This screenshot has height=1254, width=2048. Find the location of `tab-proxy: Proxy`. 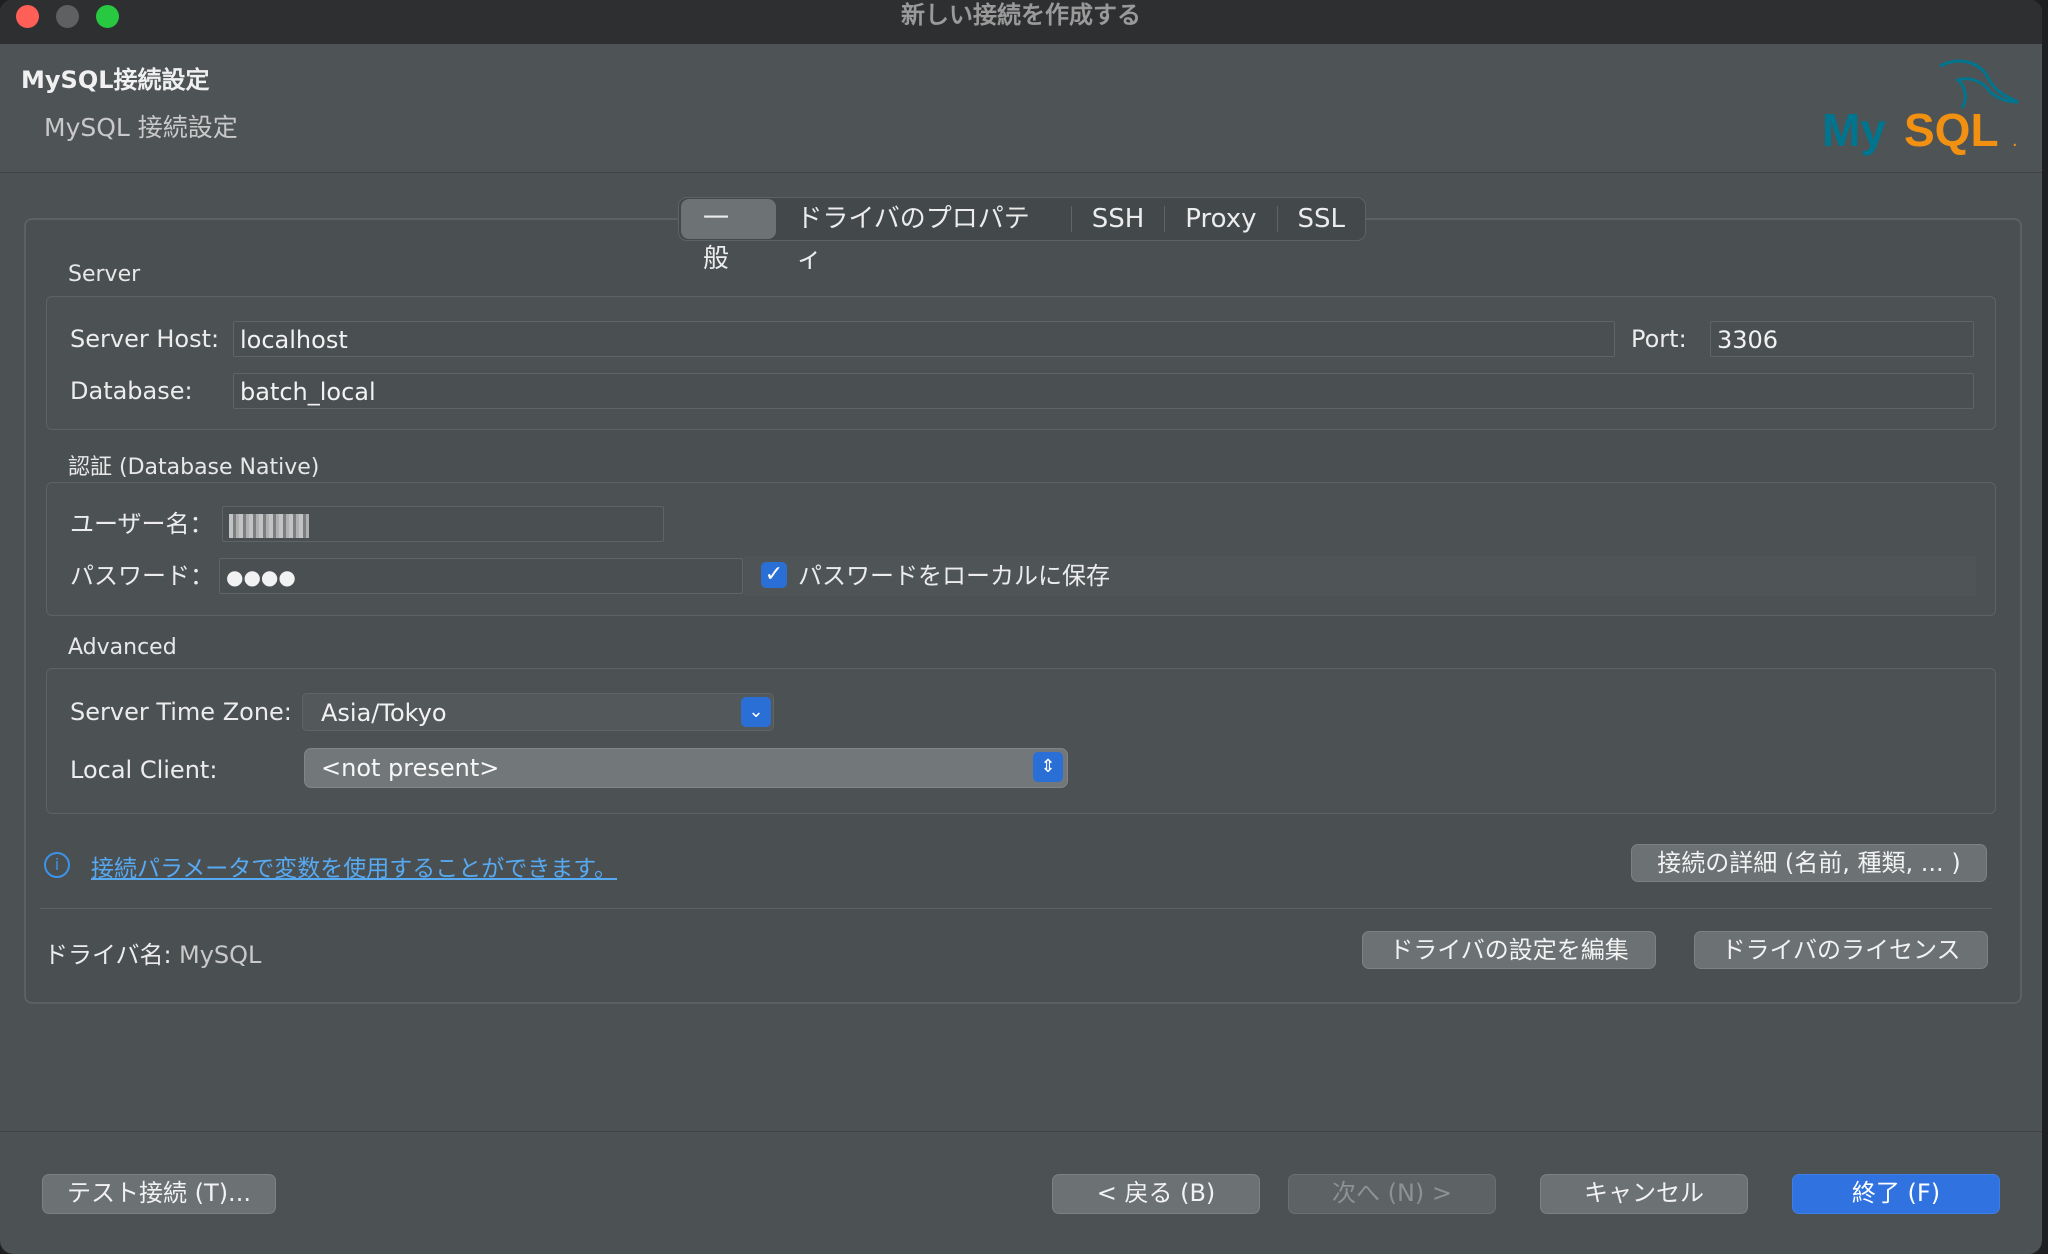

tab-proxy: Proxy is located at coordinates (1220, 219).